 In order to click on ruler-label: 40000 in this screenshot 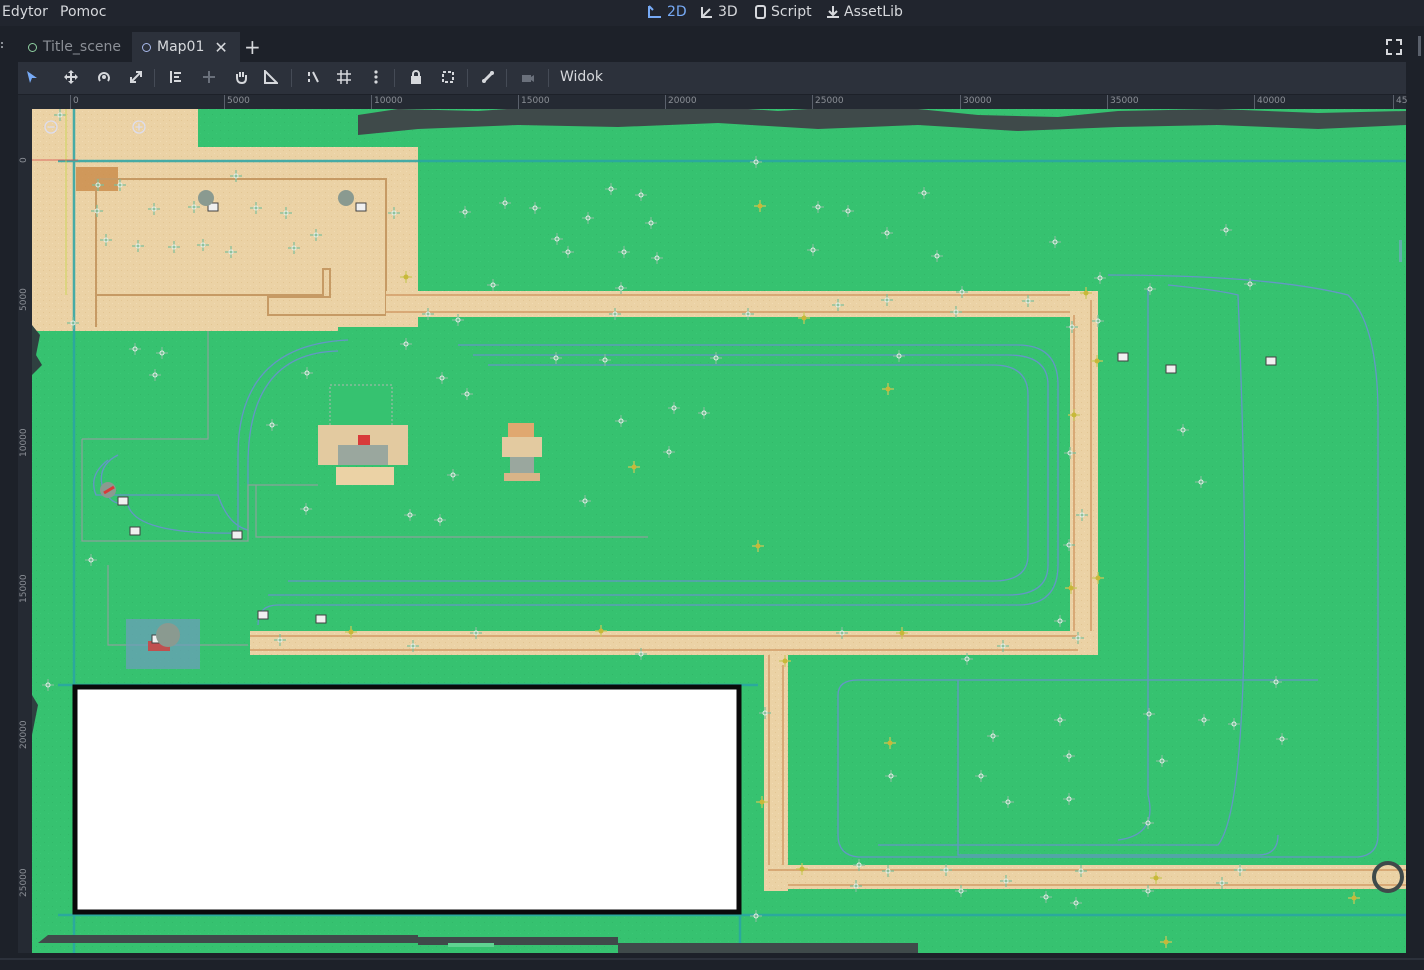, I will do `click(1271, 101)`.